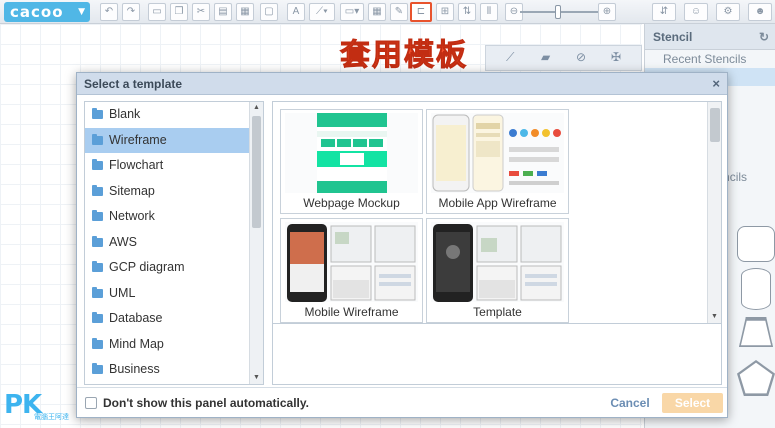  What do you see at coordinates (714, 212) in the screenshot?
I see `preview-scrollbar: ▼` at bounding box center [714, 212].